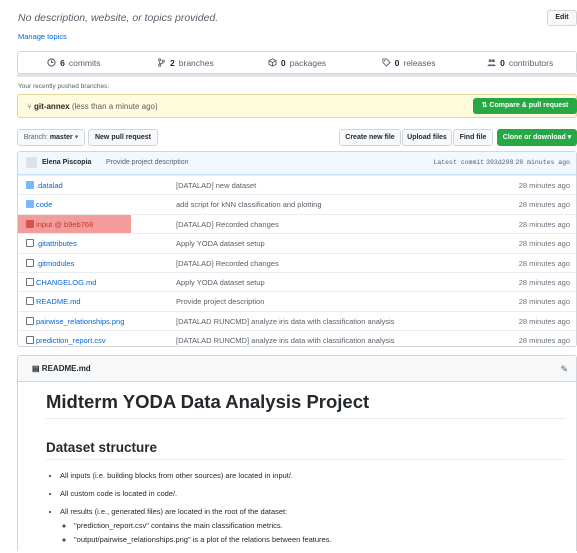 This screenshot has height=553, width=577. I want to click on avatar, so click(31, 162).